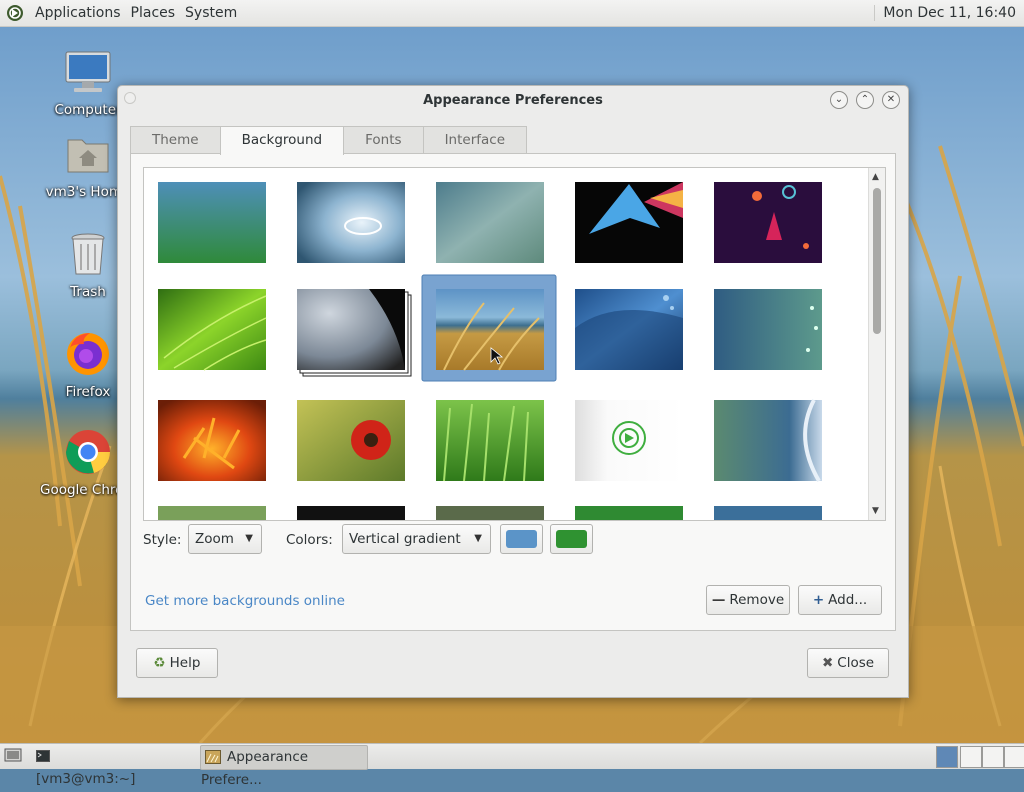 Image resolution: width=1024 pixels, height=792 pixels. I want to click on scroll-down-icon: ▼, so click(875, 511).